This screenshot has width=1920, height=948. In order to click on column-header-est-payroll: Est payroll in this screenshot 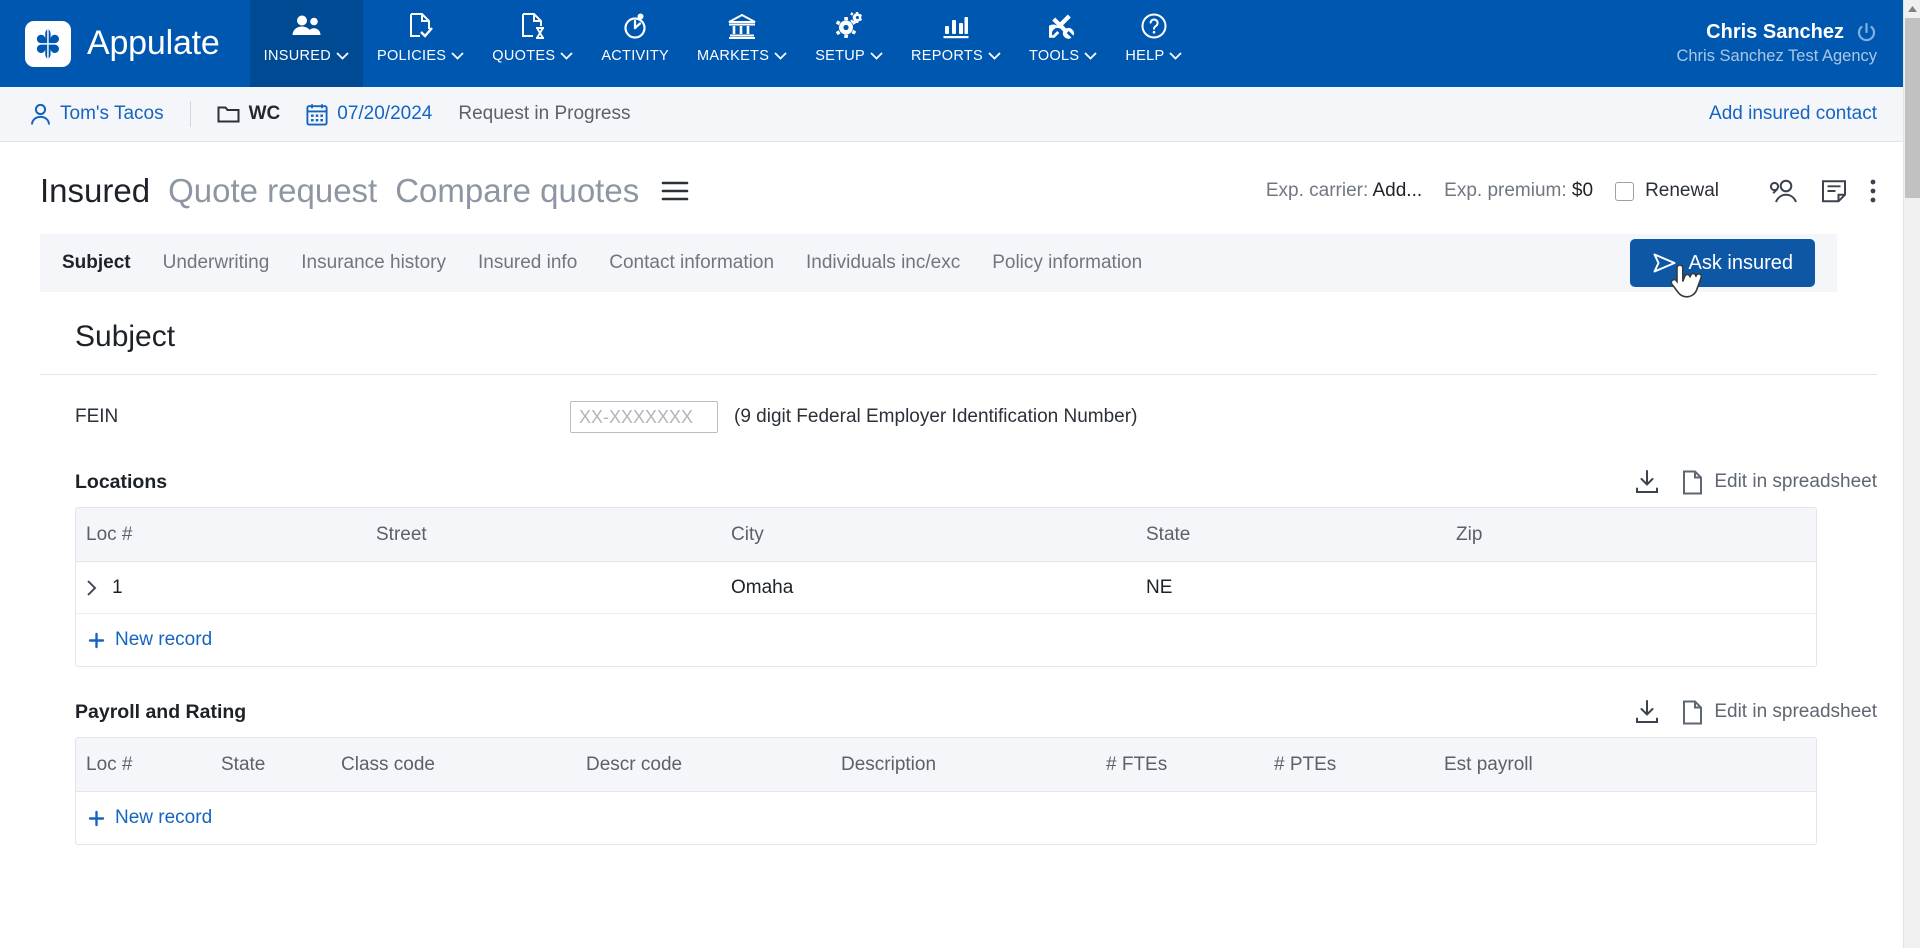, I will do `click(1488, 764)`.